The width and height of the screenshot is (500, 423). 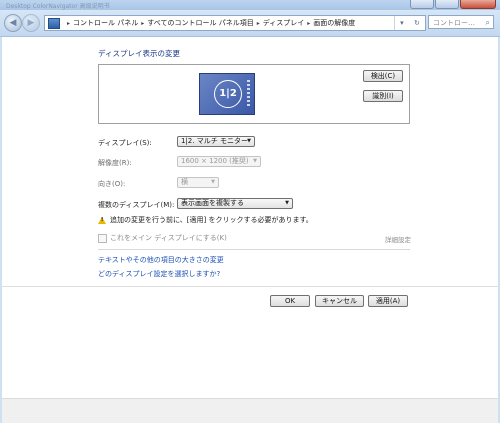 I want to click on back-arrow-icon: ◀, so click(x=13, y=23).